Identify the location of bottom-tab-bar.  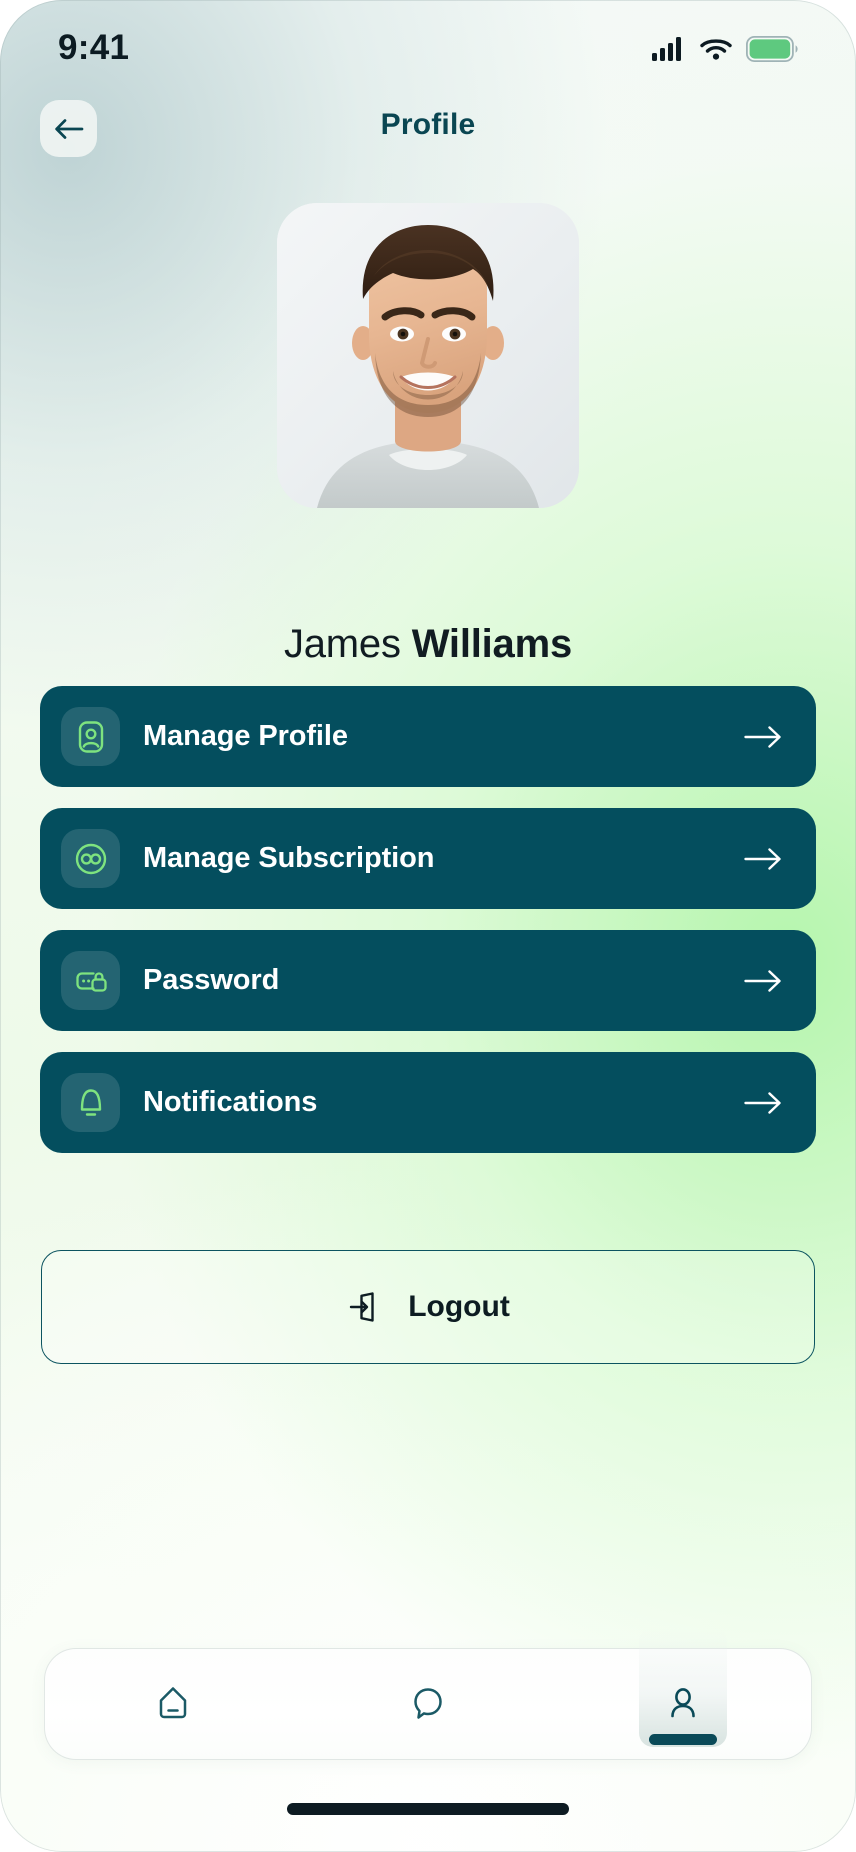
(428, 1704).